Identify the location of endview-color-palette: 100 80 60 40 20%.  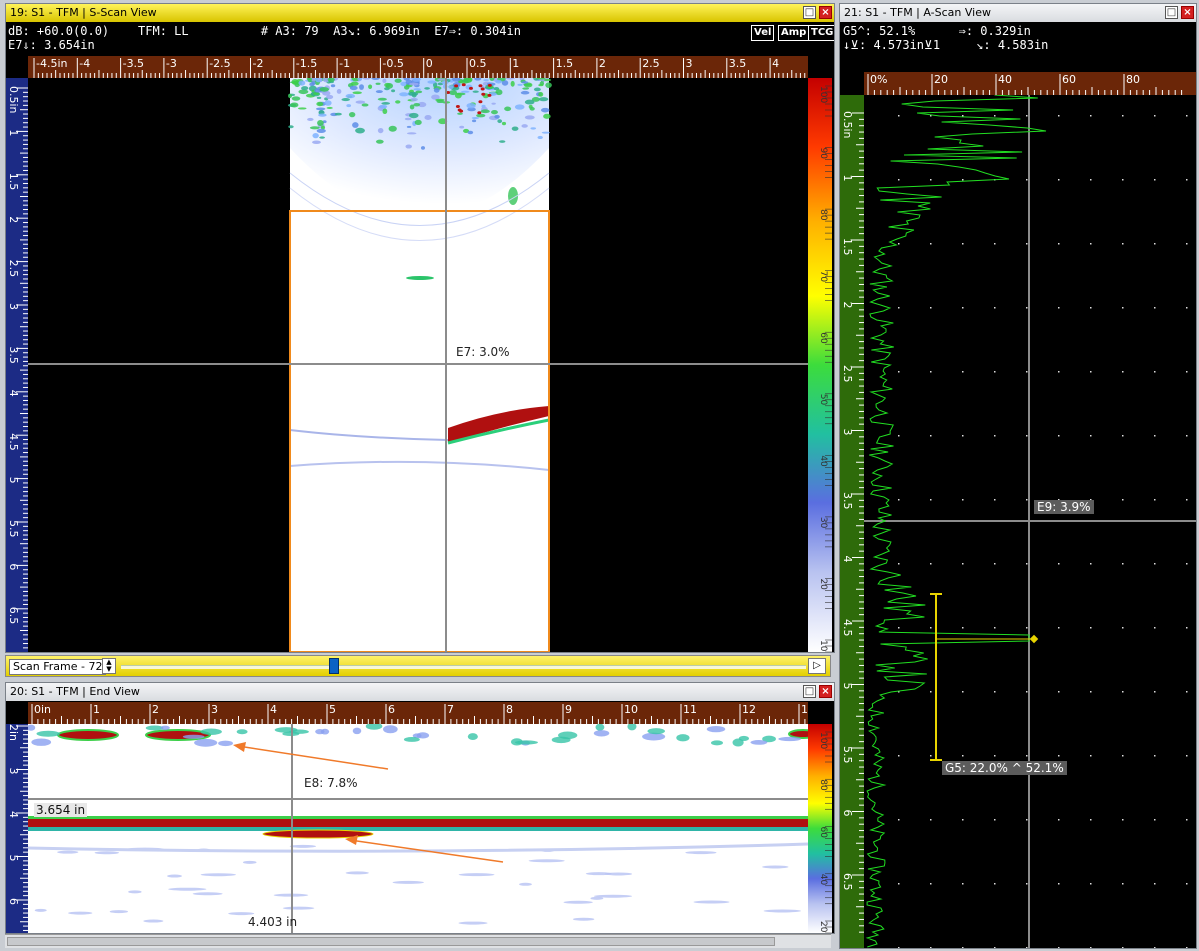
(820, 828).